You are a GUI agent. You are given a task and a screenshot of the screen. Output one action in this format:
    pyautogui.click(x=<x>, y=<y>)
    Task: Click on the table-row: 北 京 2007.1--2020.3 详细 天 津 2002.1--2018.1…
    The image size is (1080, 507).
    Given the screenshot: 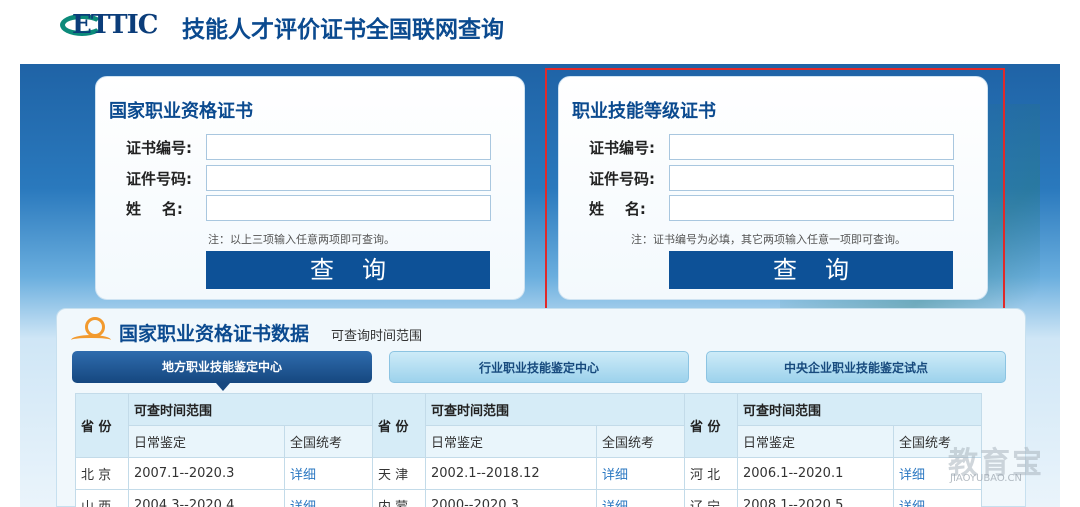 What is the action you would take?
    pyautogui.click(x=528, y=473)
    